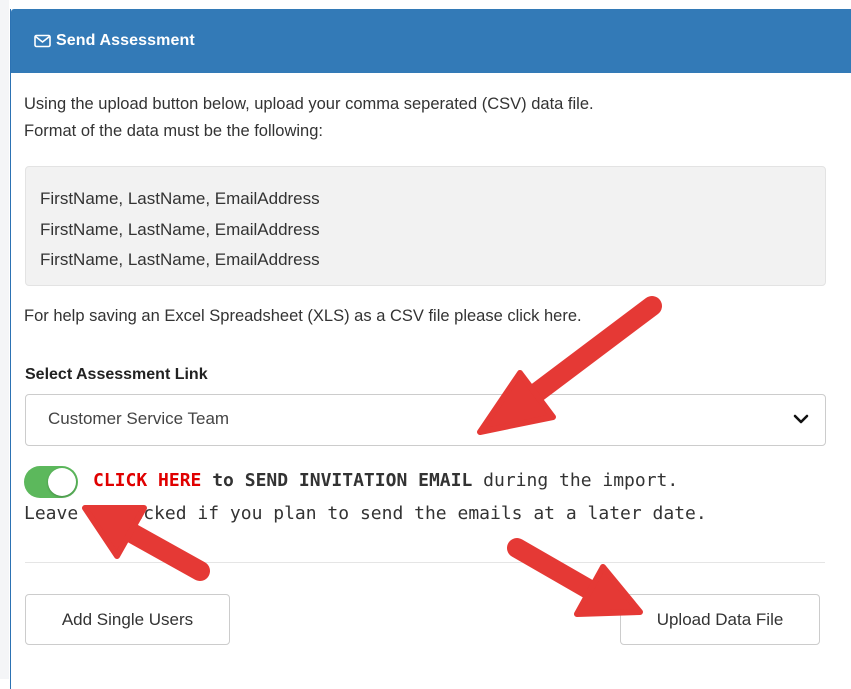  Describe the element at coordinates (147, 480) in the screenshot. I see `click-here-text: CLICK HERE` at that location.